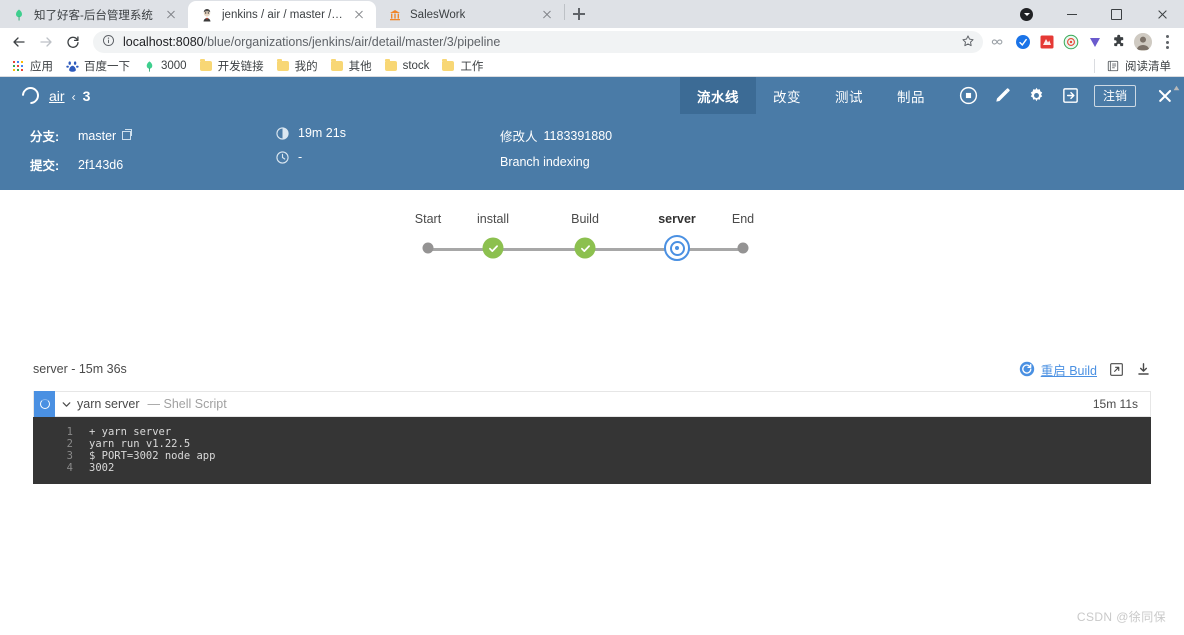 The image size is (1184, 635). I want to click on logout-button: 注销, so click(1114, 95).